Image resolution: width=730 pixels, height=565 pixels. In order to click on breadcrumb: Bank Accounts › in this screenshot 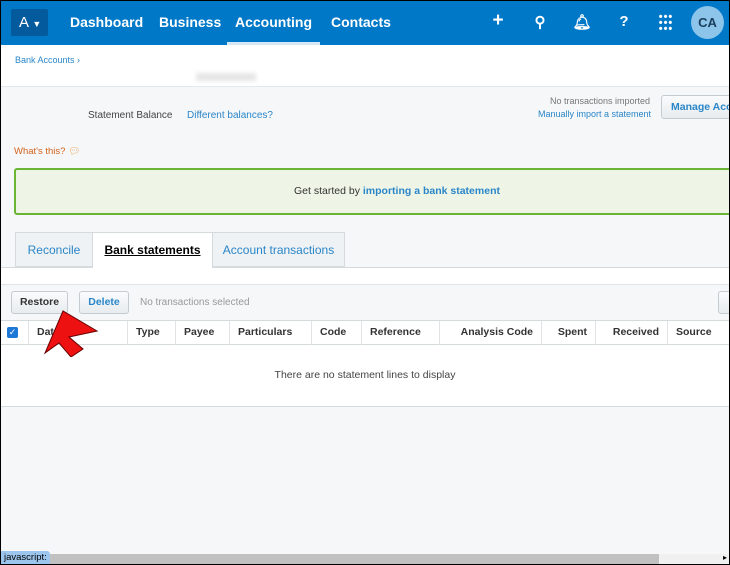, I will do `click(47, 60)`.